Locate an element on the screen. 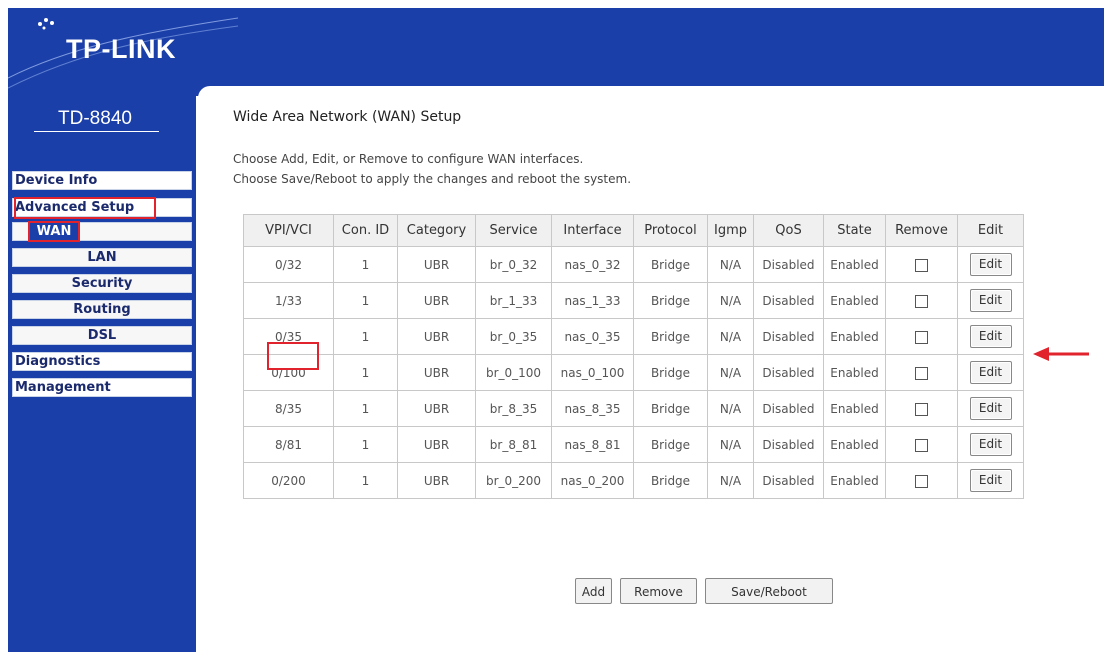 The height and width of the screenshot is (652, 1104). col-header-con-id: Con. ID is located at coordinates (365, 230).